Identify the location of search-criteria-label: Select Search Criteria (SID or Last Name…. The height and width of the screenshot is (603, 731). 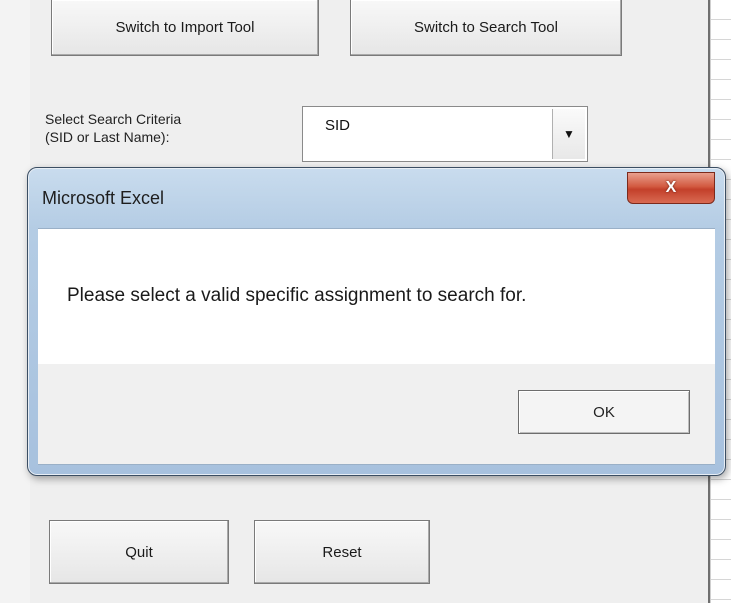
(113, 128).